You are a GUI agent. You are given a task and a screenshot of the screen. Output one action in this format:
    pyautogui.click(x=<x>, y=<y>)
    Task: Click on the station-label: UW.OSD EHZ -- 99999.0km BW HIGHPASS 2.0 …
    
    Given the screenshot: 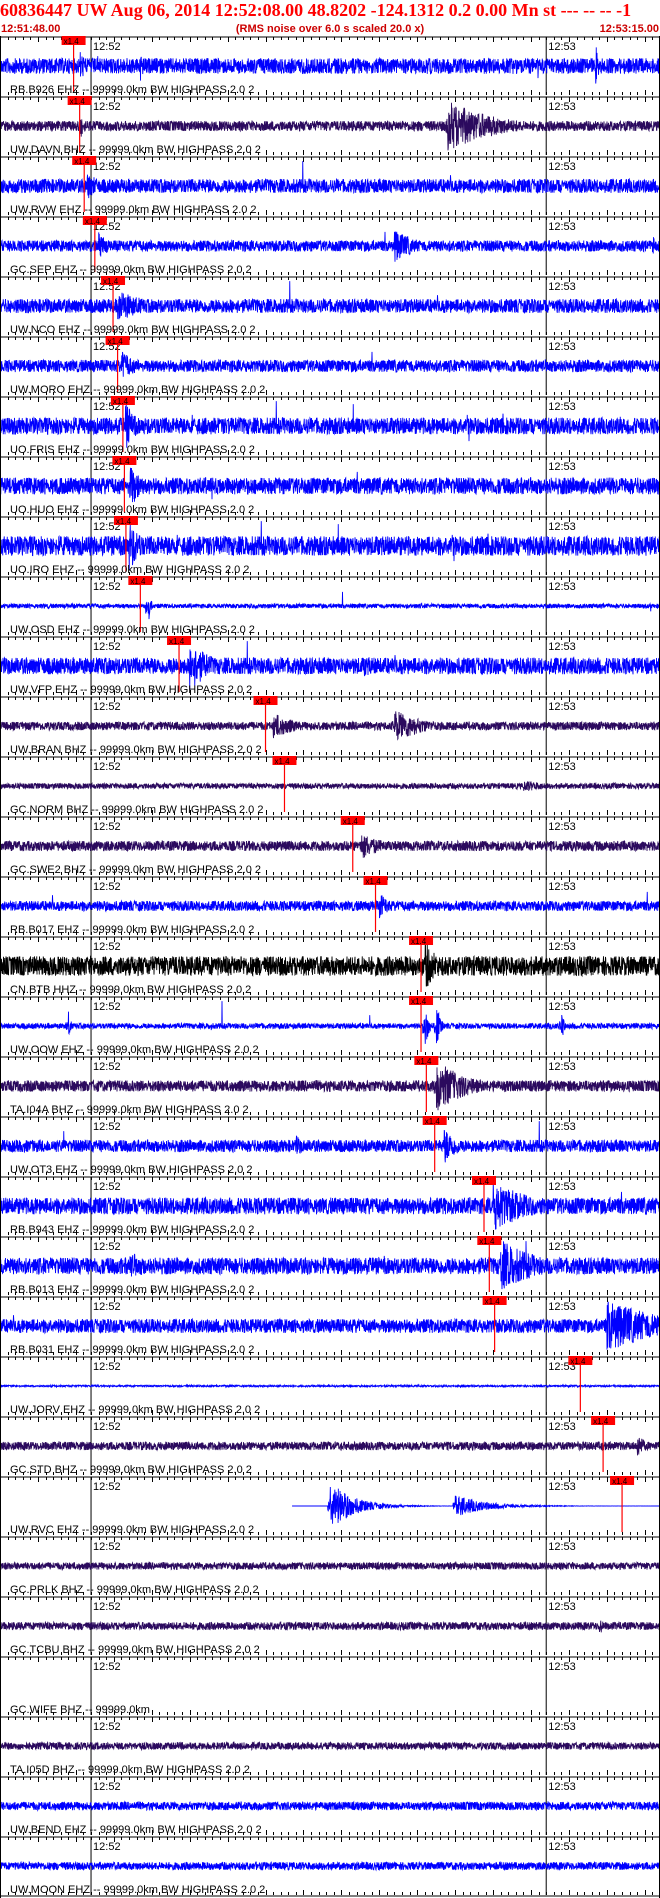 What is the action you would take?
    pyautogui.click(x=132, y=630)
    